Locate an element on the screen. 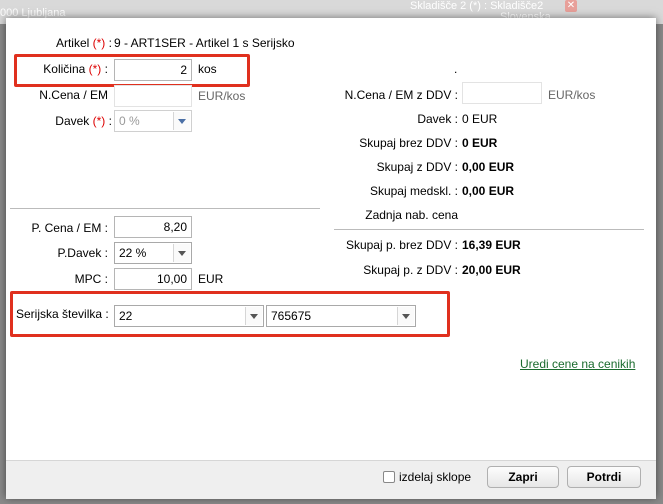 The image size is (663, 504). izdelaj-sklope-label: izdelaj sklope is located at coordinates (435, 477).